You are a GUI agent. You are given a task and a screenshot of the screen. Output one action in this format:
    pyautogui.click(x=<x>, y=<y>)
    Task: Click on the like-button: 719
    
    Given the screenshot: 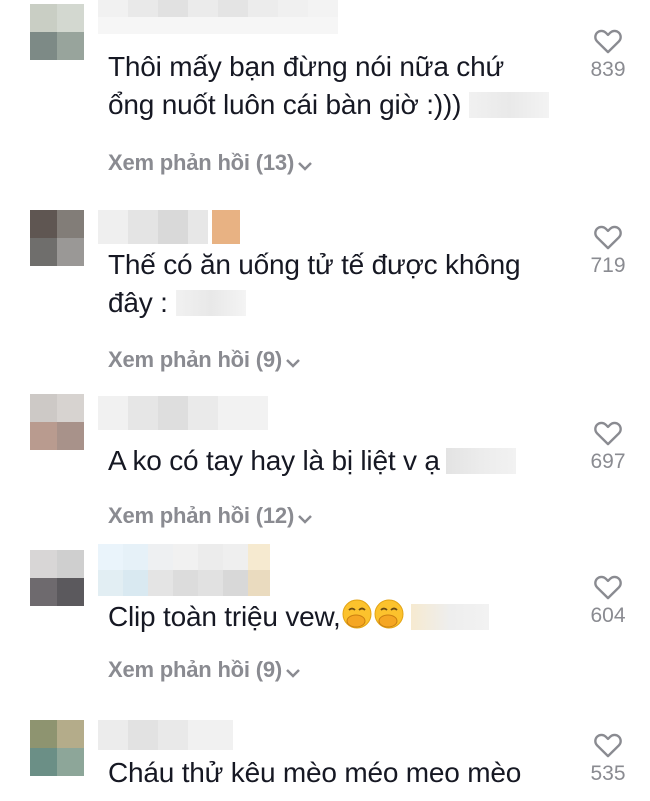 What is the action you would take?
    pyautogui.click(x=608, y=251)
    